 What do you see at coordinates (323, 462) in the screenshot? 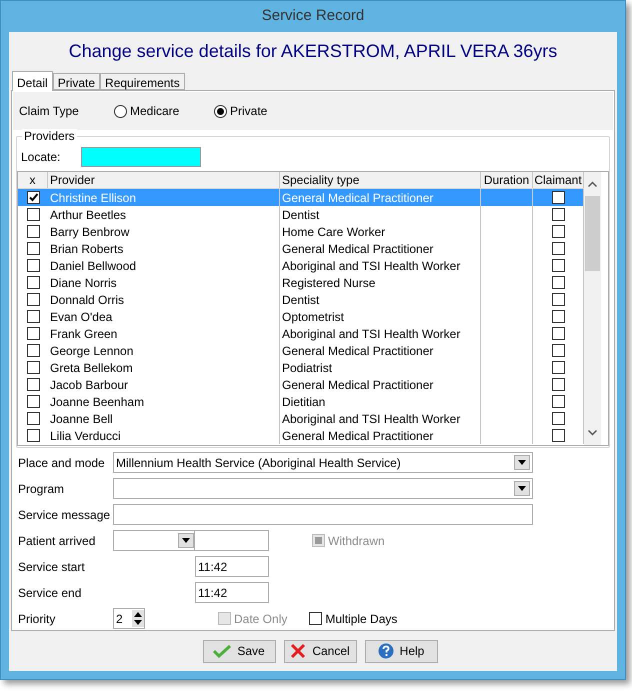
I see `place-dropdown: Millennium Health Service (Aboriginal Health Service)` at bounding box center [323, 462].